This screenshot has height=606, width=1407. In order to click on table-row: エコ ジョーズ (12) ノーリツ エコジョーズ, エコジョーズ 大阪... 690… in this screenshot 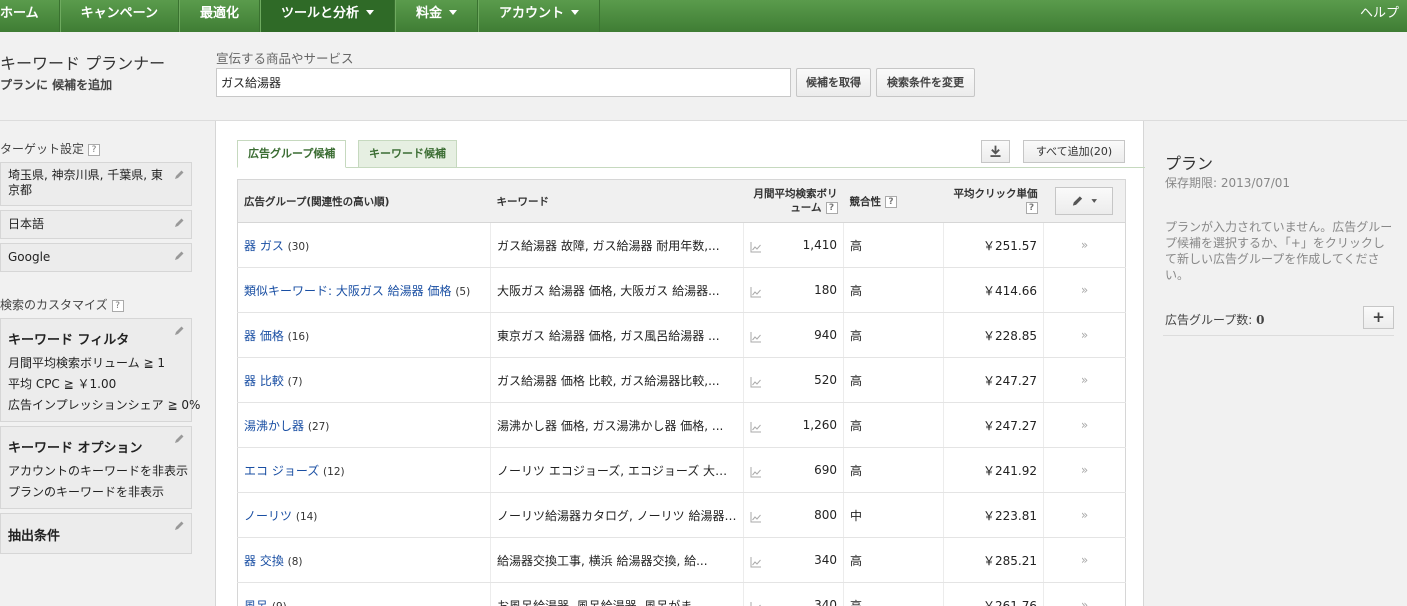, I will do `click(681, 470)`.